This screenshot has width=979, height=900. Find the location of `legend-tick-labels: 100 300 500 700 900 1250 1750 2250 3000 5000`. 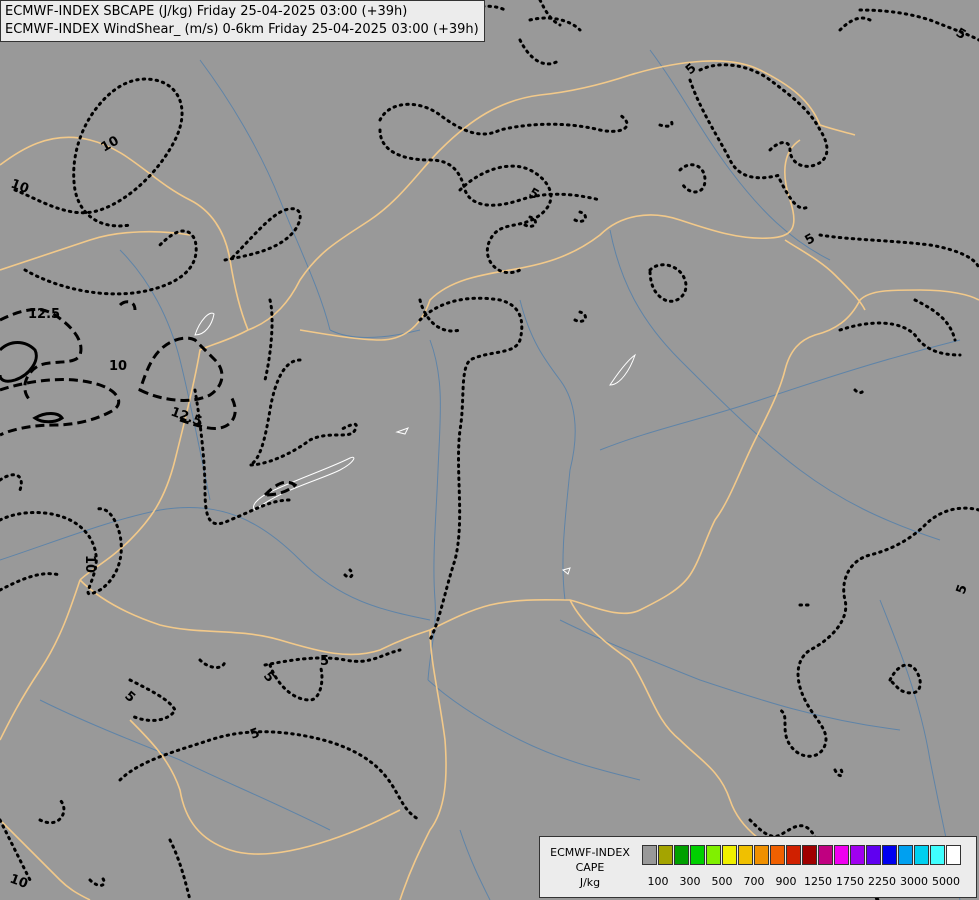

legend-tick-labels: 100 300 500 700 900 1250 1750 2250 3000 5000 is located at coordinates (807, 882).